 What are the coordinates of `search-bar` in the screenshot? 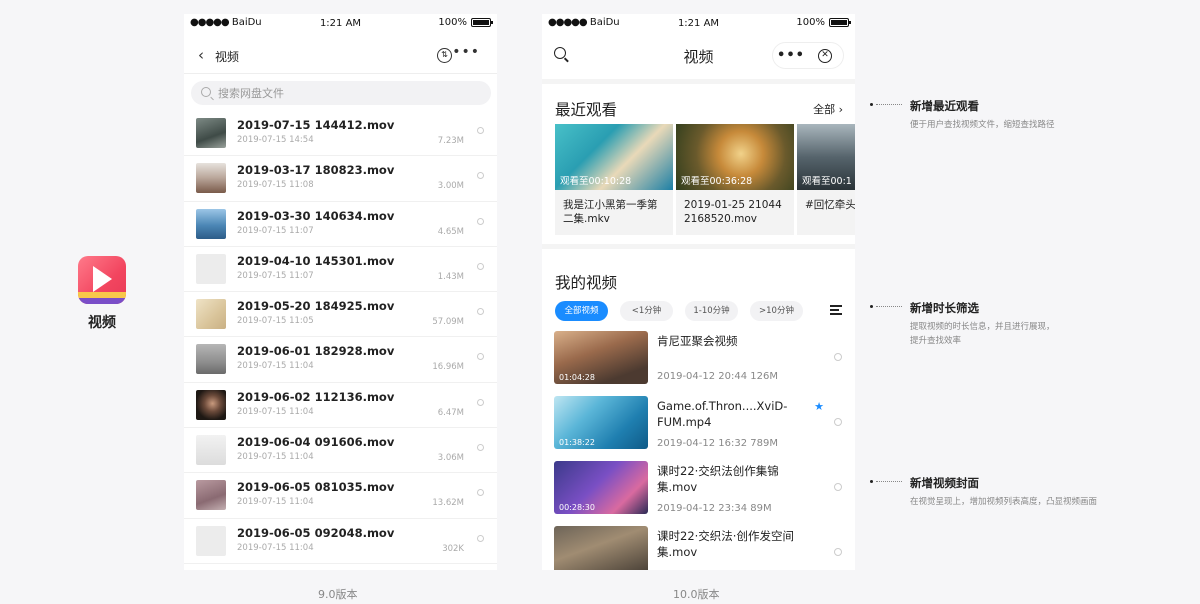 It's located at (341, 93).